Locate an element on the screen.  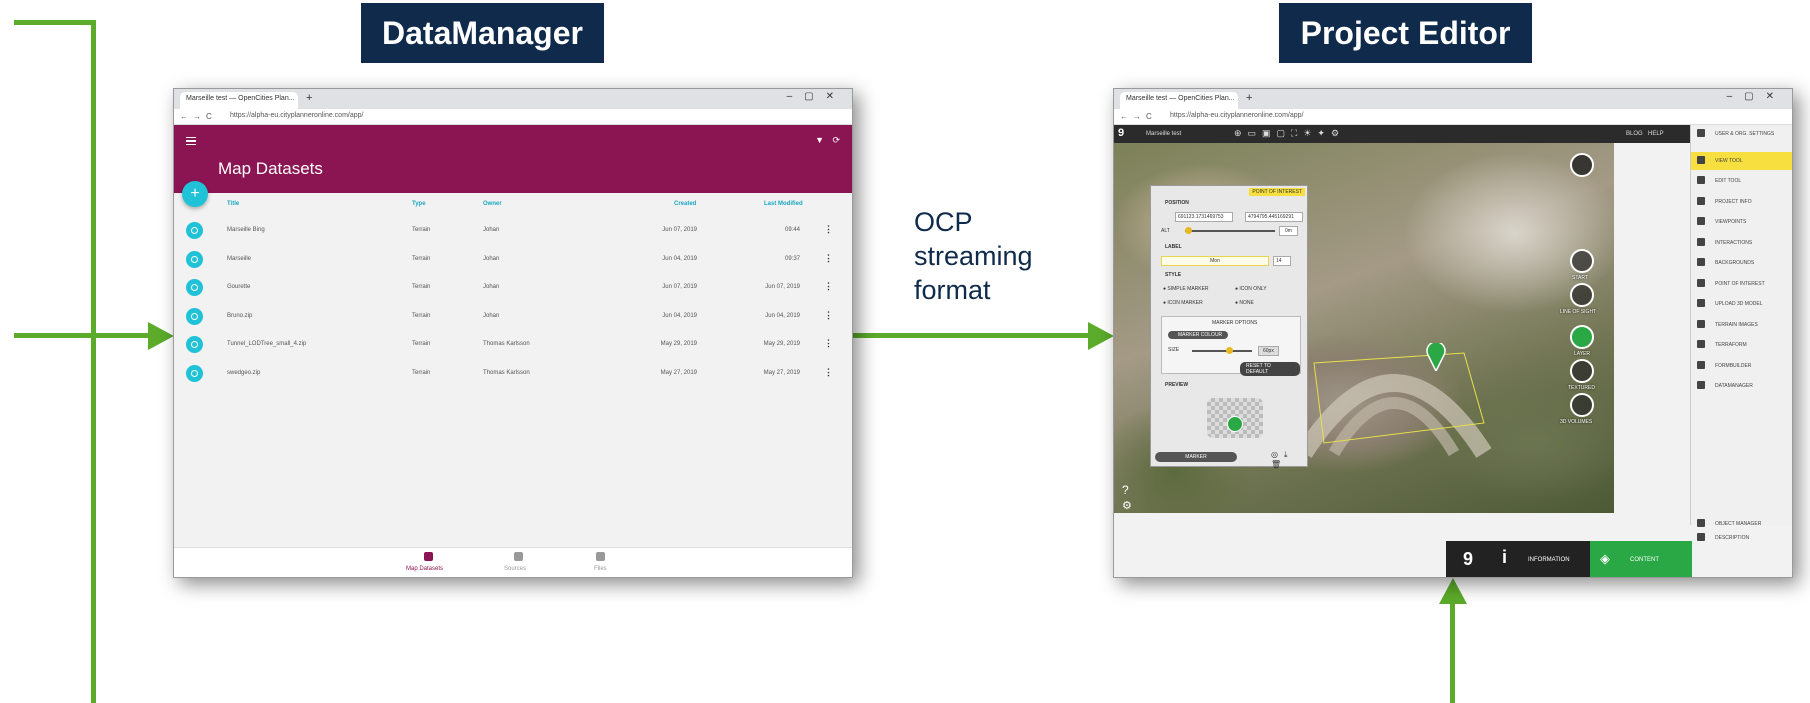
sidebar-item: UPLOAD 3D MODEL is located at coordinates (1741, 304).